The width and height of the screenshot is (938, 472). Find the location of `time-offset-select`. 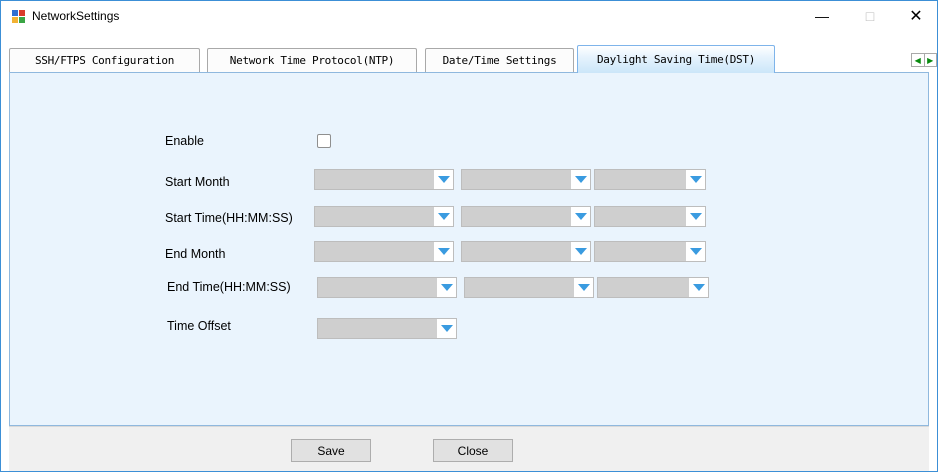

time-offset-select is located at coordinates (387, 328).